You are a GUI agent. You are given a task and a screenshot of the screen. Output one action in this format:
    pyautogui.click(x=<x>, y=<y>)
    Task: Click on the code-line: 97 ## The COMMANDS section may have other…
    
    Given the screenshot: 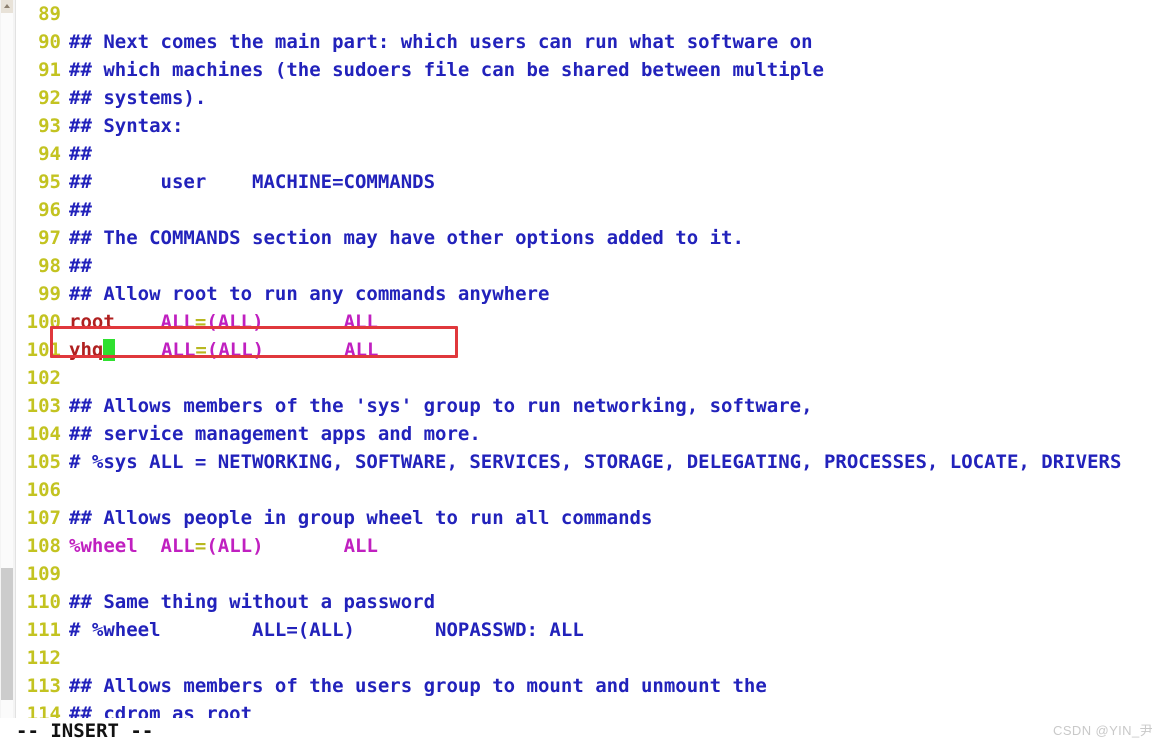 What is the action you would take?
    pyautogui.click(x=590, y=238)
    